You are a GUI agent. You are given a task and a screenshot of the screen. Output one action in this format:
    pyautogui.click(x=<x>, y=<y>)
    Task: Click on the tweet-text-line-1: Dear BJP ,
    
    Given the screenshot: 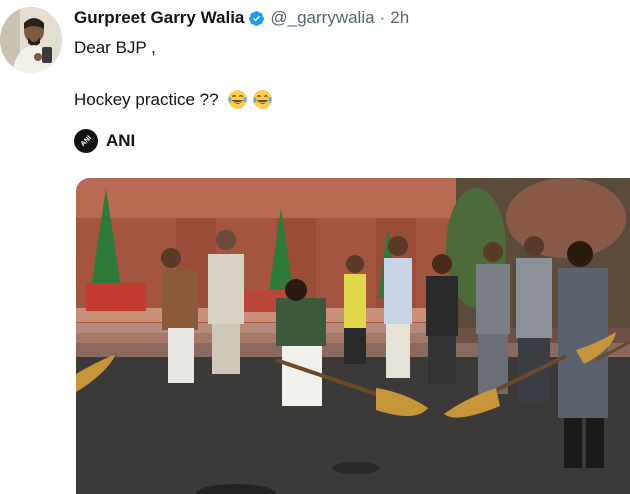 What is the action you would take?
    pyautogui.click(x=115, y=47)
    